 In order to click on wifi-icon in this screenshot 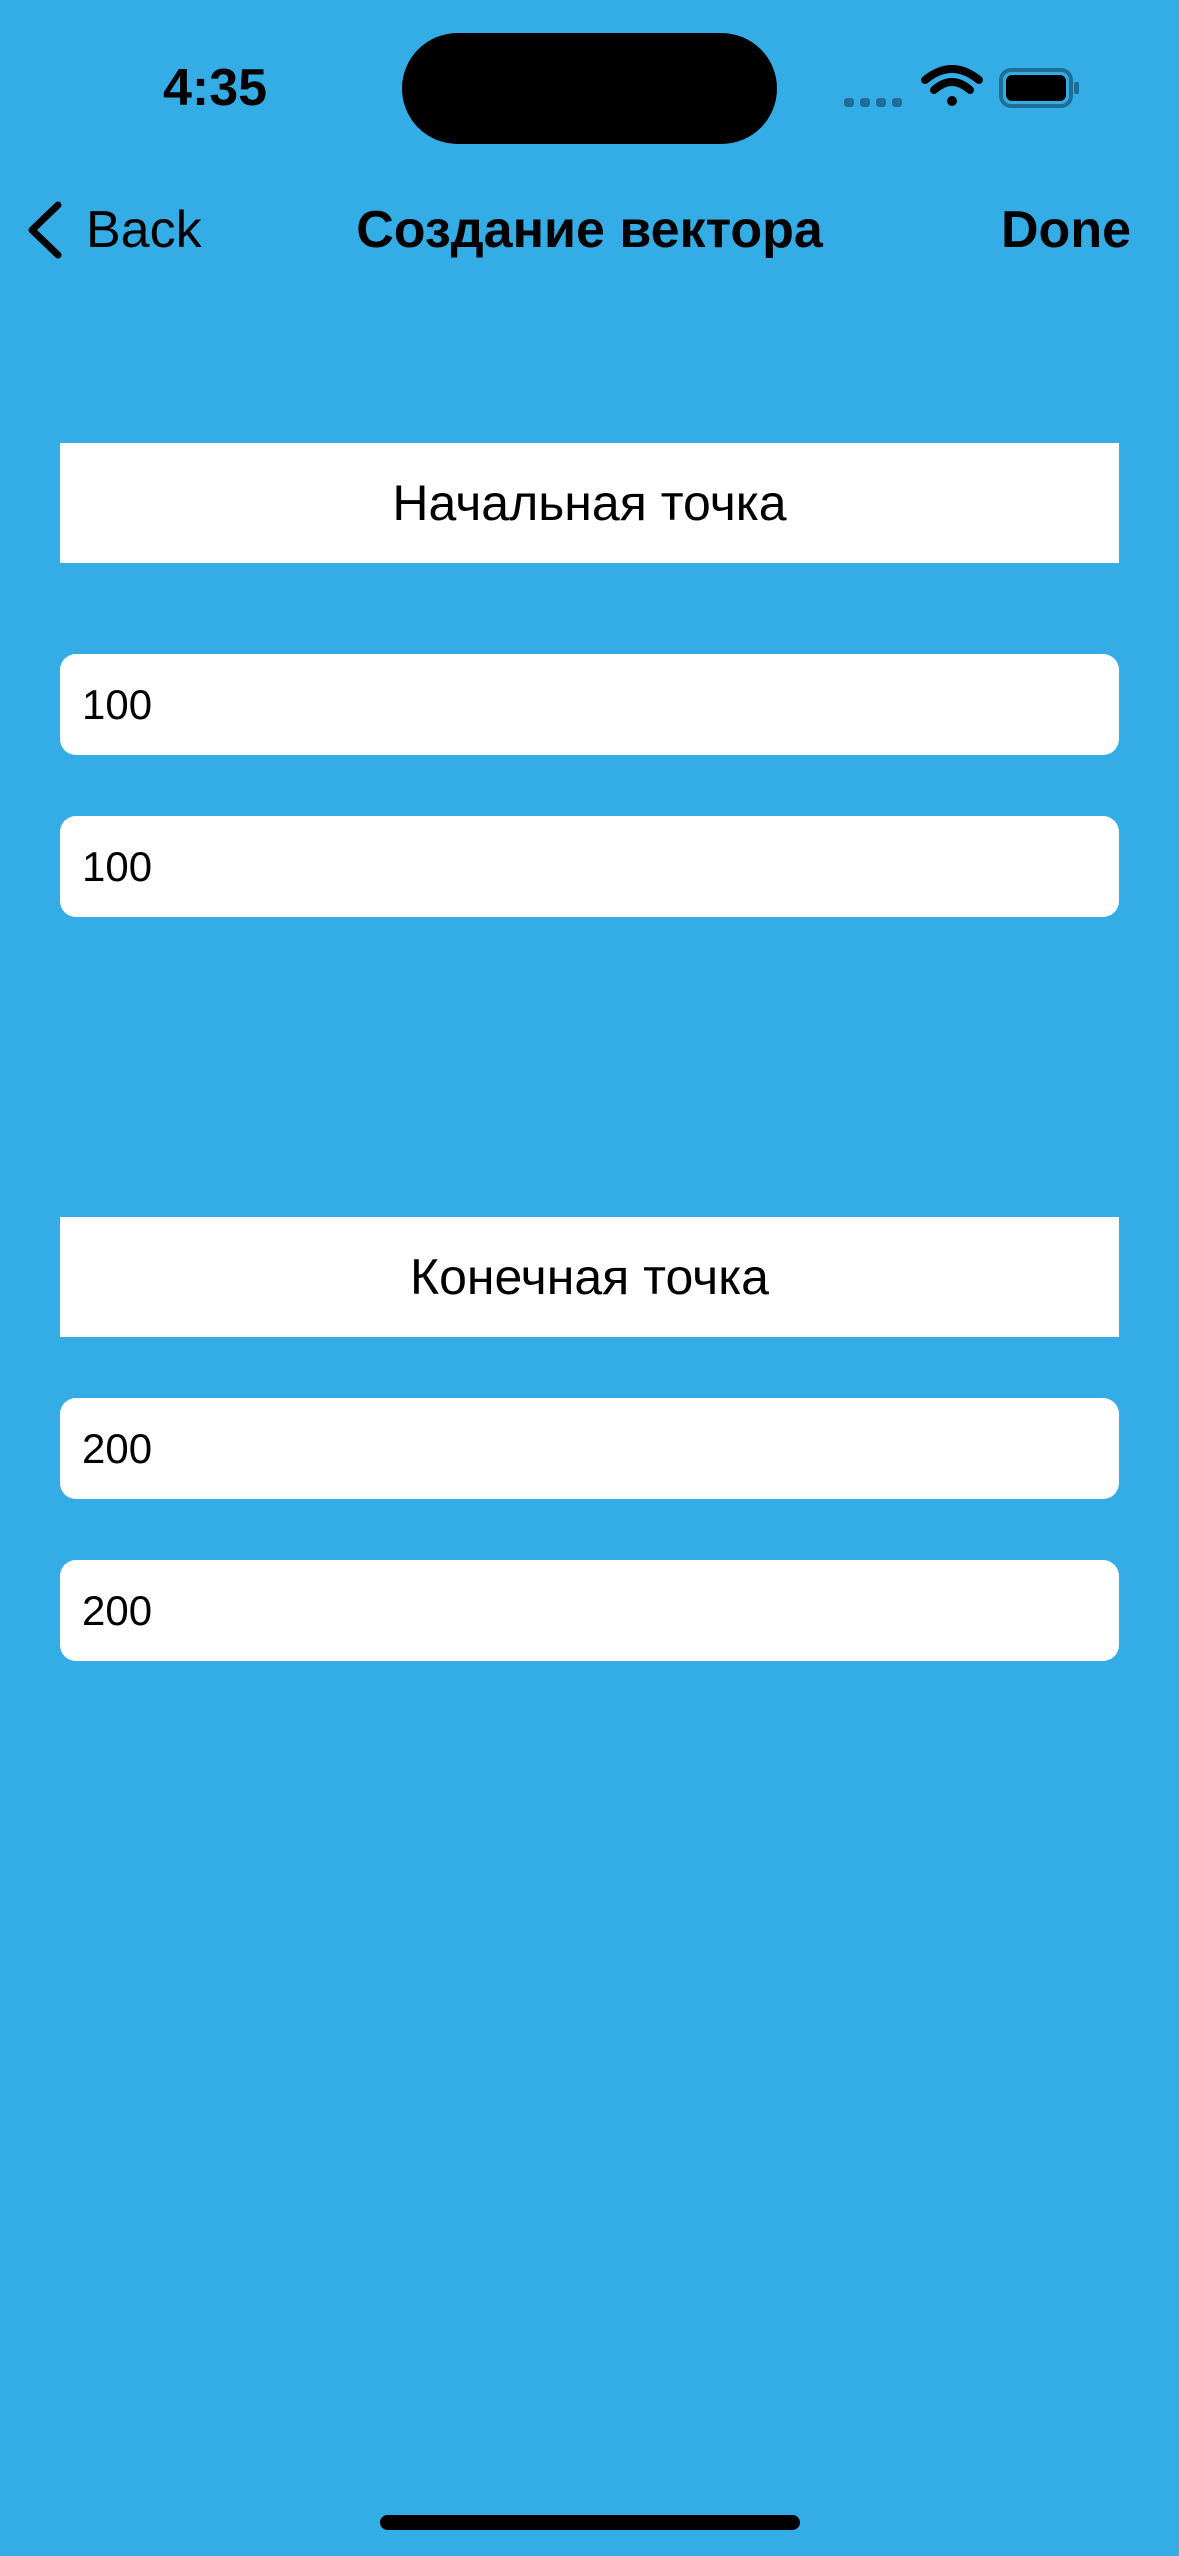, I will do `click(952, 85)`.